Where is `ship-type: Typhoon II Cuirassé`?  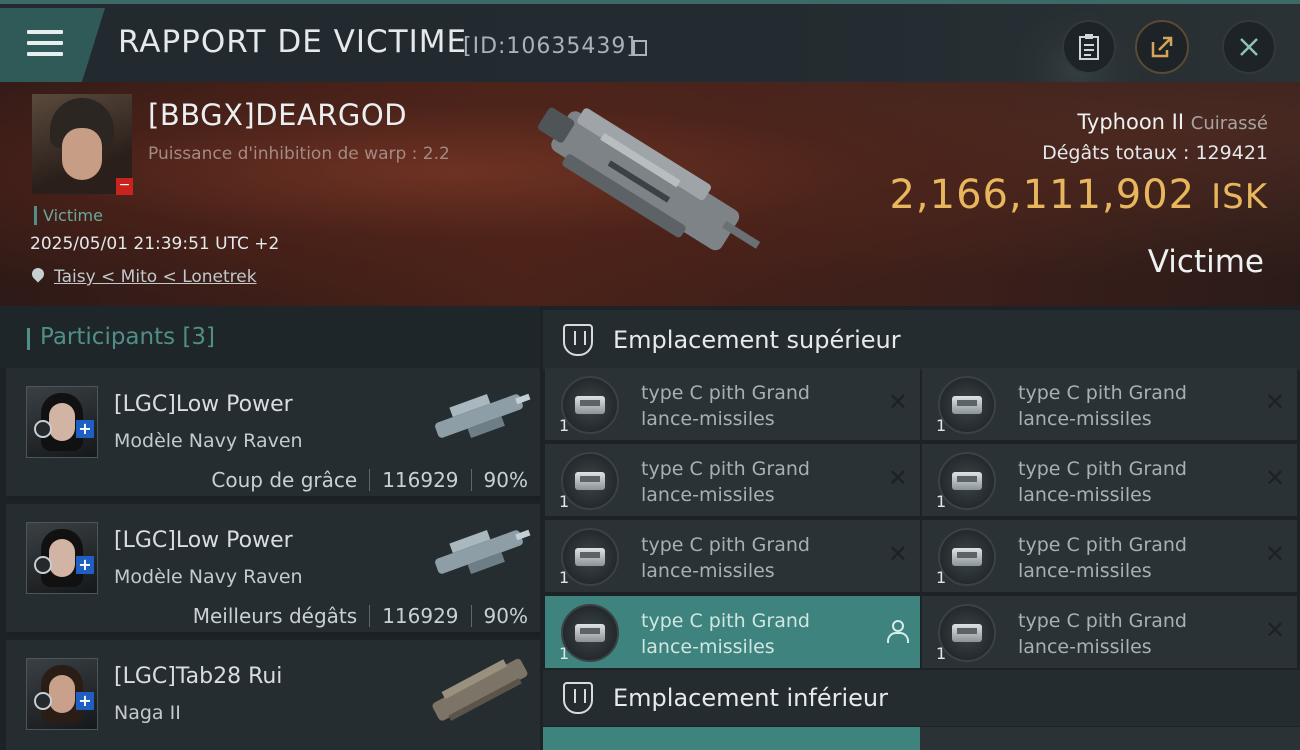
ship-type: Typhoon II Cuirassé is located at coordinates (1172, 122).